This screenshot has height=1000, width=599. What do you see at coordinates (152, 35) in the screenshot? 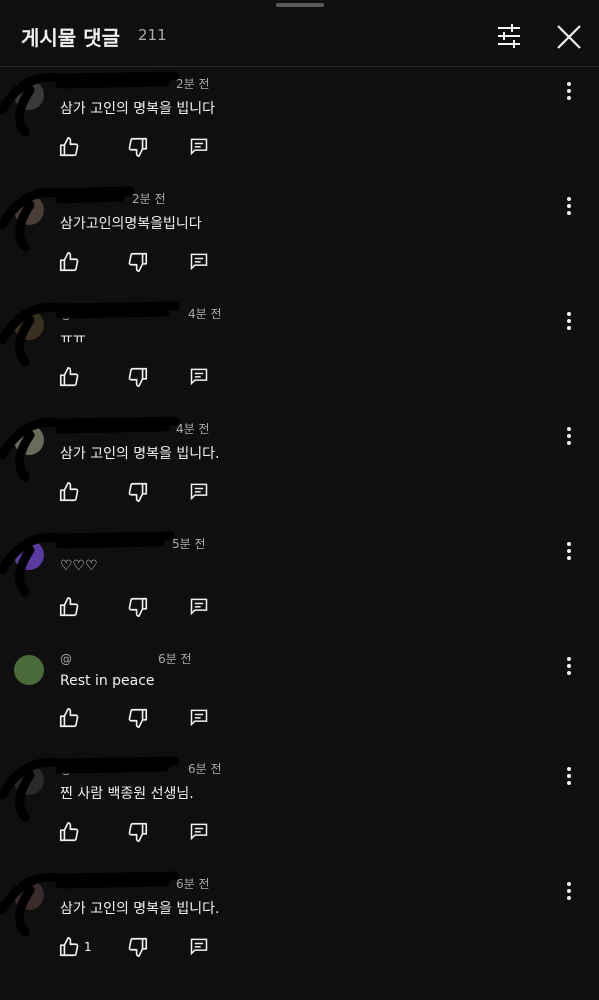
I see `comment-count: 211` at bounding box center [152, 35].